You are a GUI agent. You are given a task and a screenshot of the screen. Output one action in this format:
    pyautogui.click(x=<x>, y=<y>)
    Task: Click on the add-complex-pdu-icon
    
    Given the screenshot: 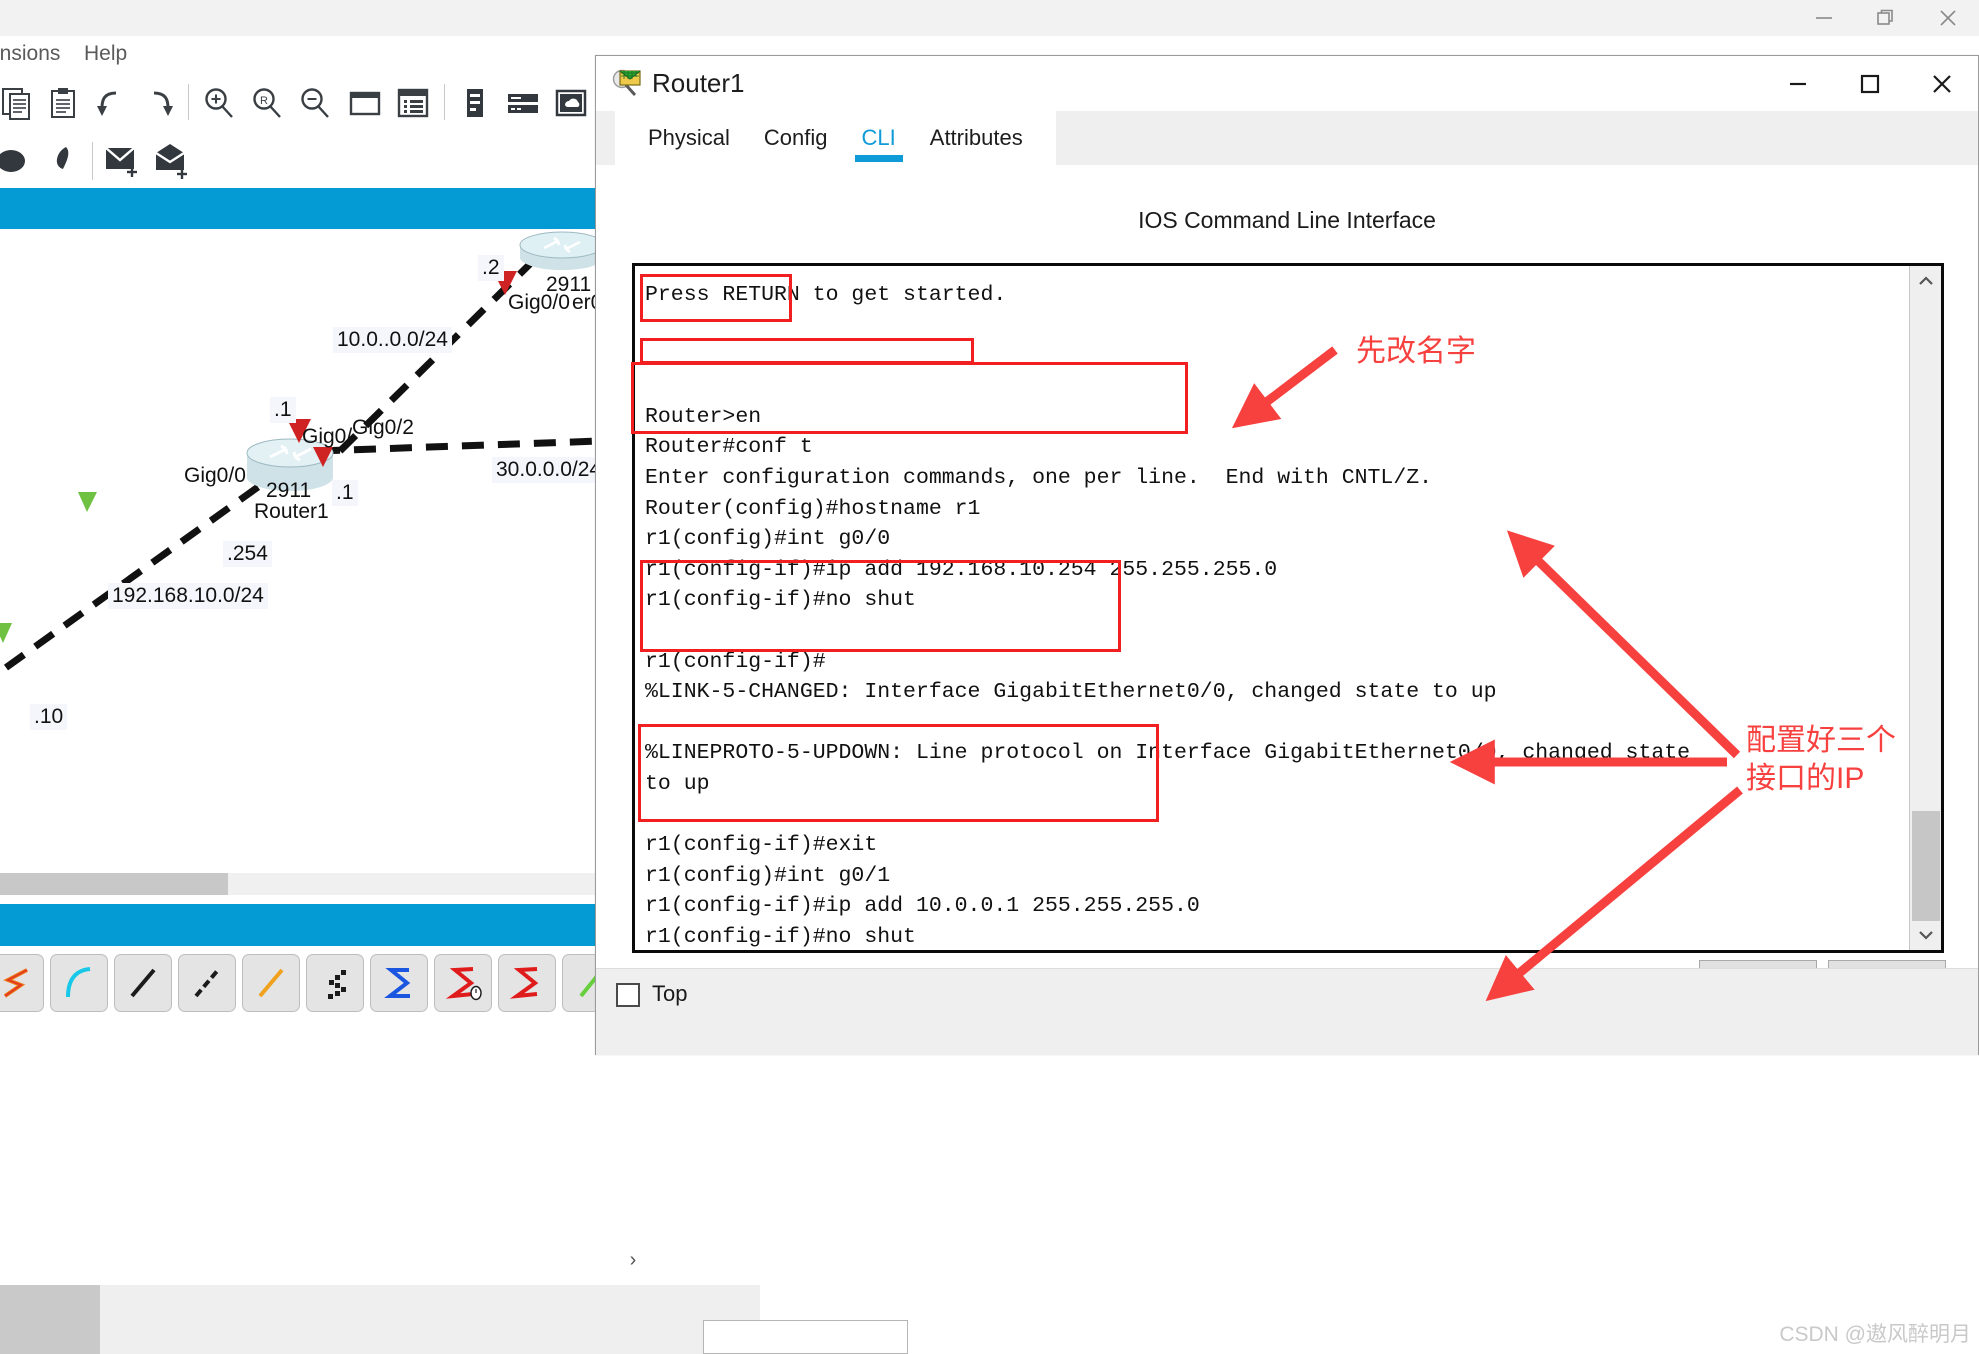 What is the action you would take?
    pyautogui.click(x=171, y=161)
    